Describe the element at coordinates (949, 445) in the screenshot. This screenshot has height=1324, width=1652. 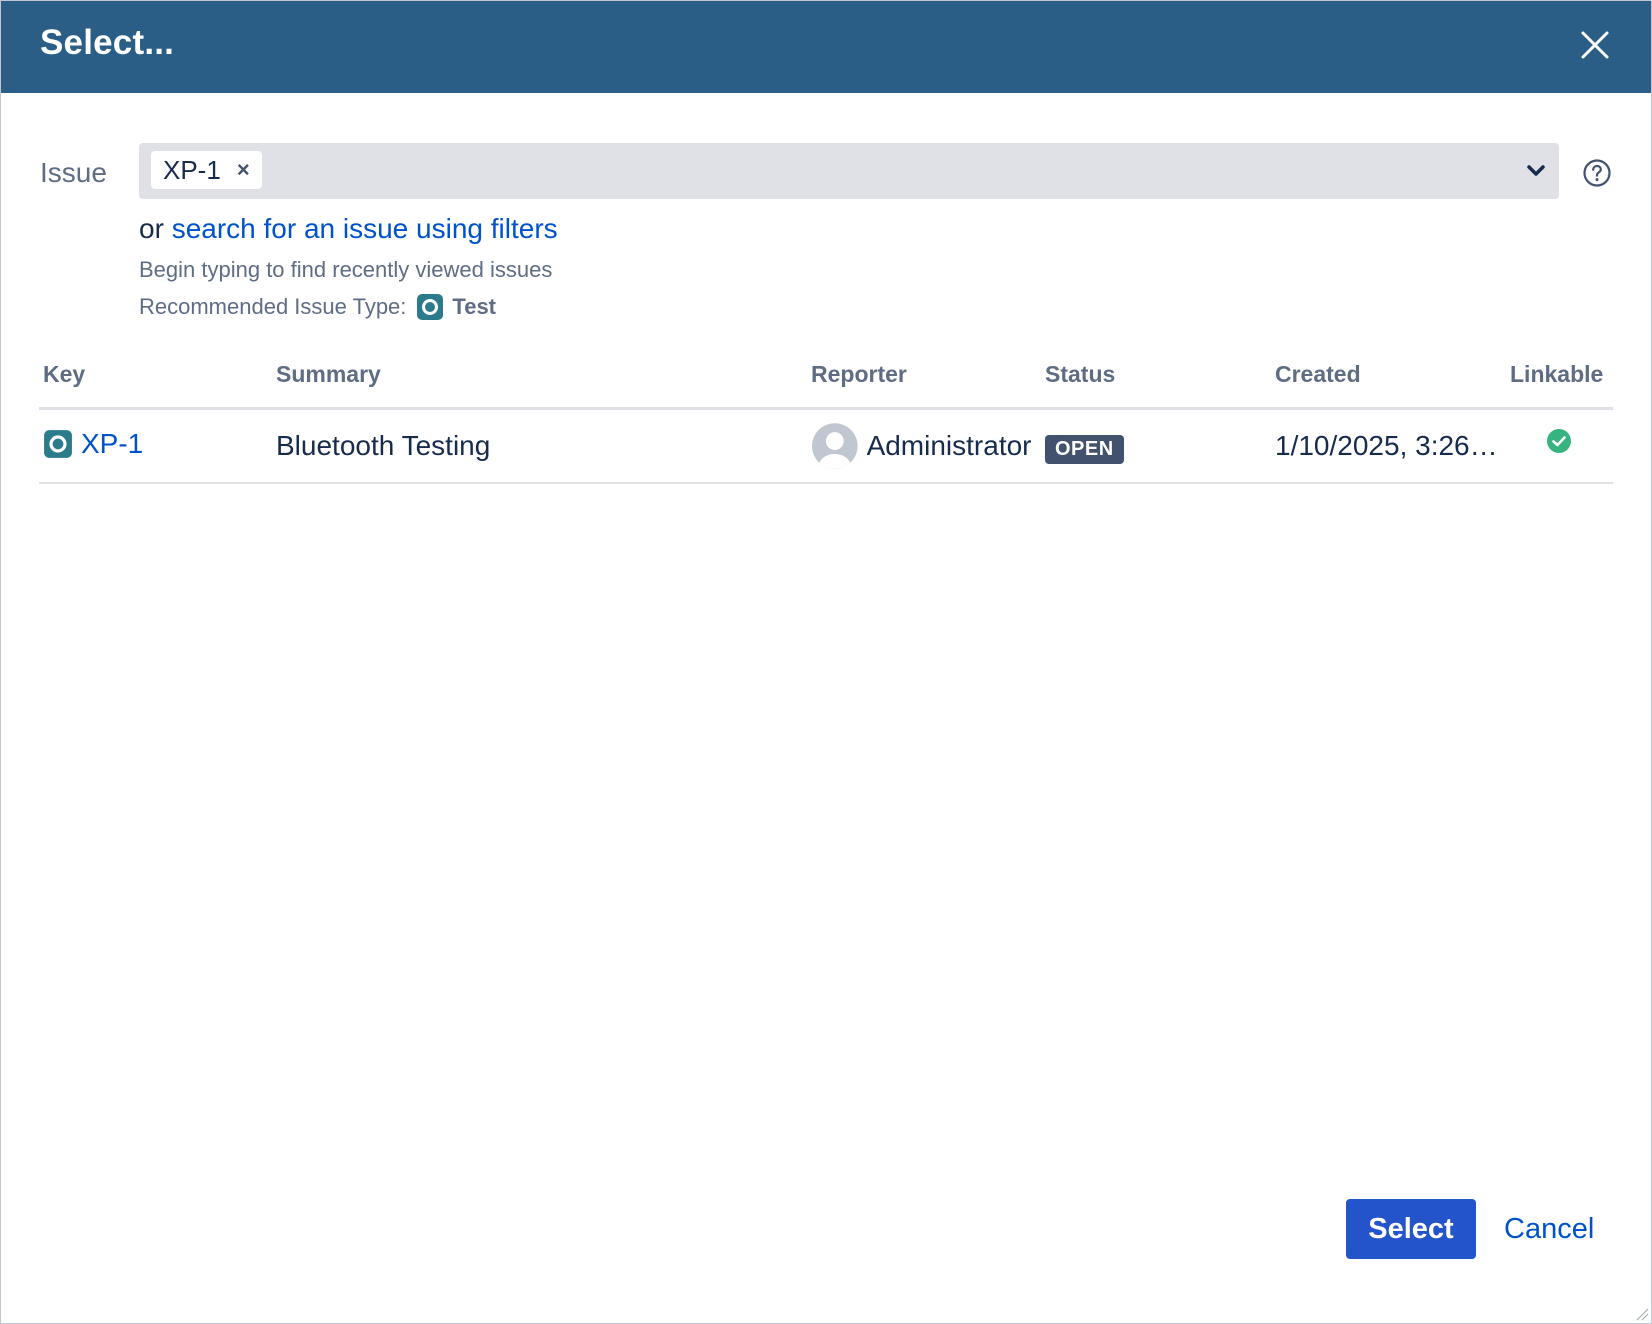
I see `reporter-name: Administrator` at that location.